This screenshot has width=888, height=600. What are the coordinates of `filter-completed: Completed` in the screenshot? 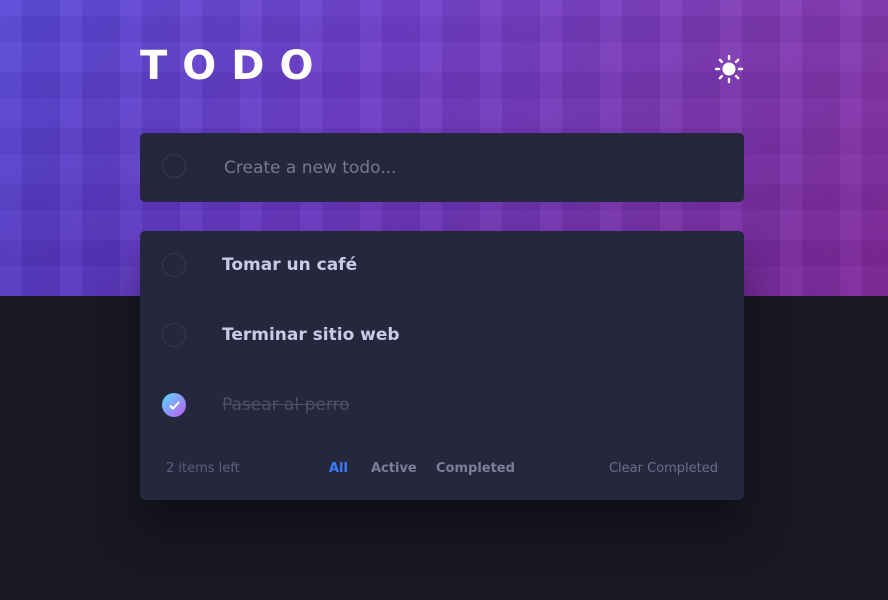 It's located at (475, 468).